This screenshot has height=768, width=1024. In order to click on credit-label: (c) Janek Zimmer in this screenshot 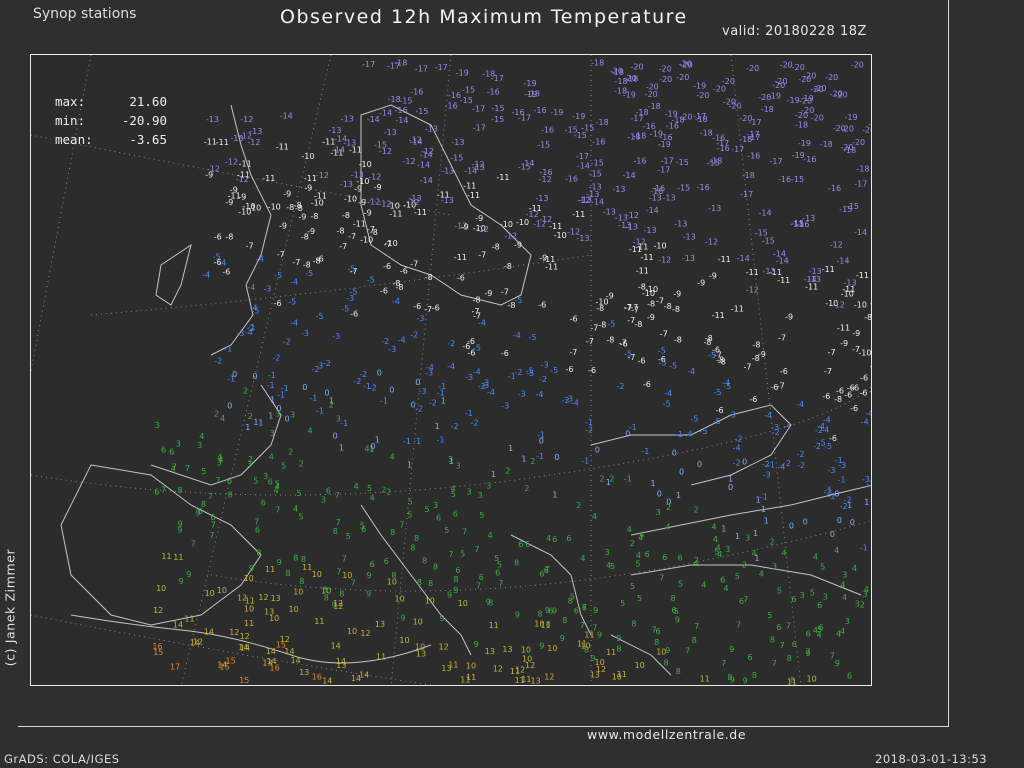, I will do `click(10, 607)`.